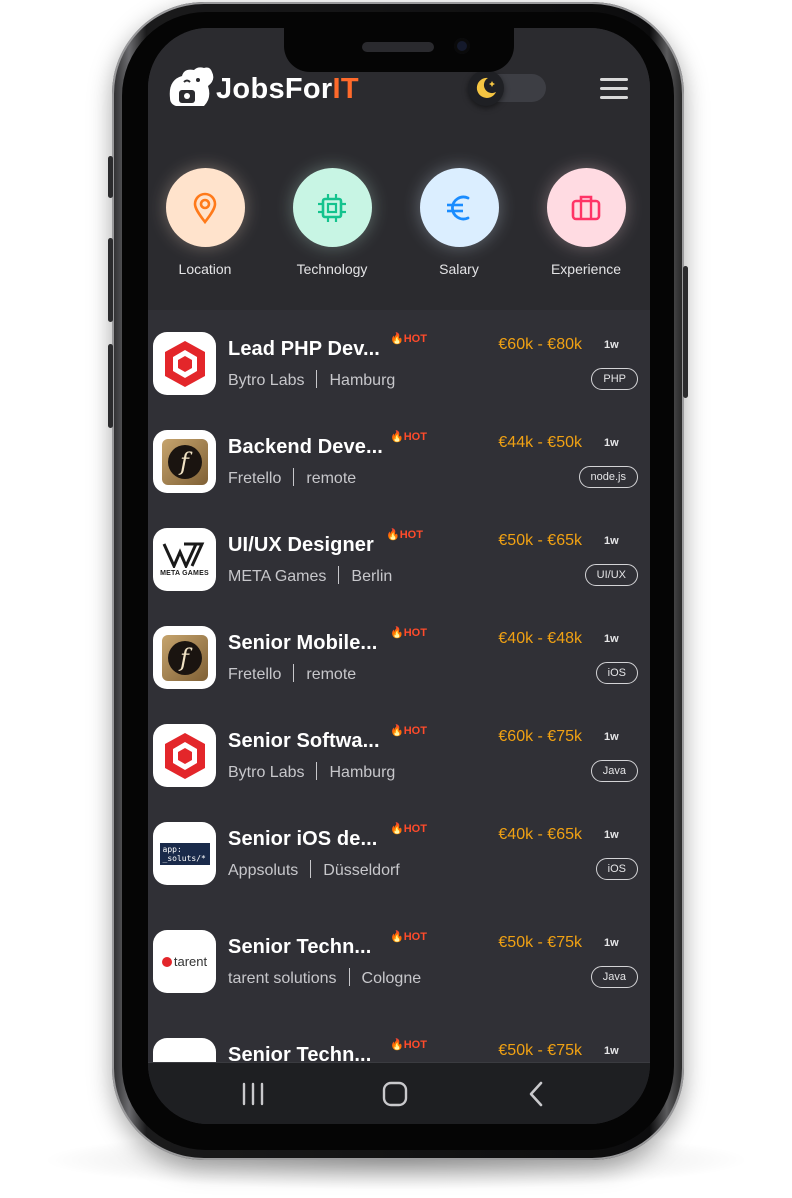  I want to click on category-technology: Technology, so click(332, 222).